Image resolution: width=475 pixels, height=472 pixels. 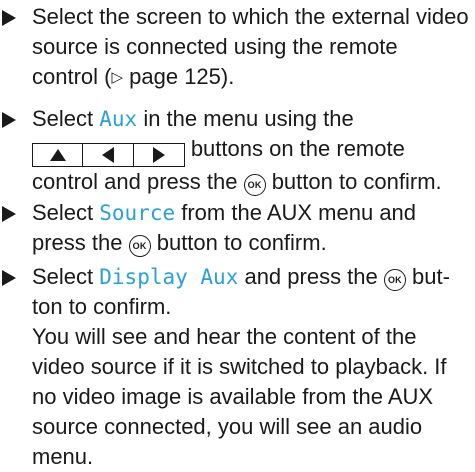 What do you see at coordinates (158, 155) in the screenshot?
I see `right-arrow-key-icon` at bounding box center [158, 155].